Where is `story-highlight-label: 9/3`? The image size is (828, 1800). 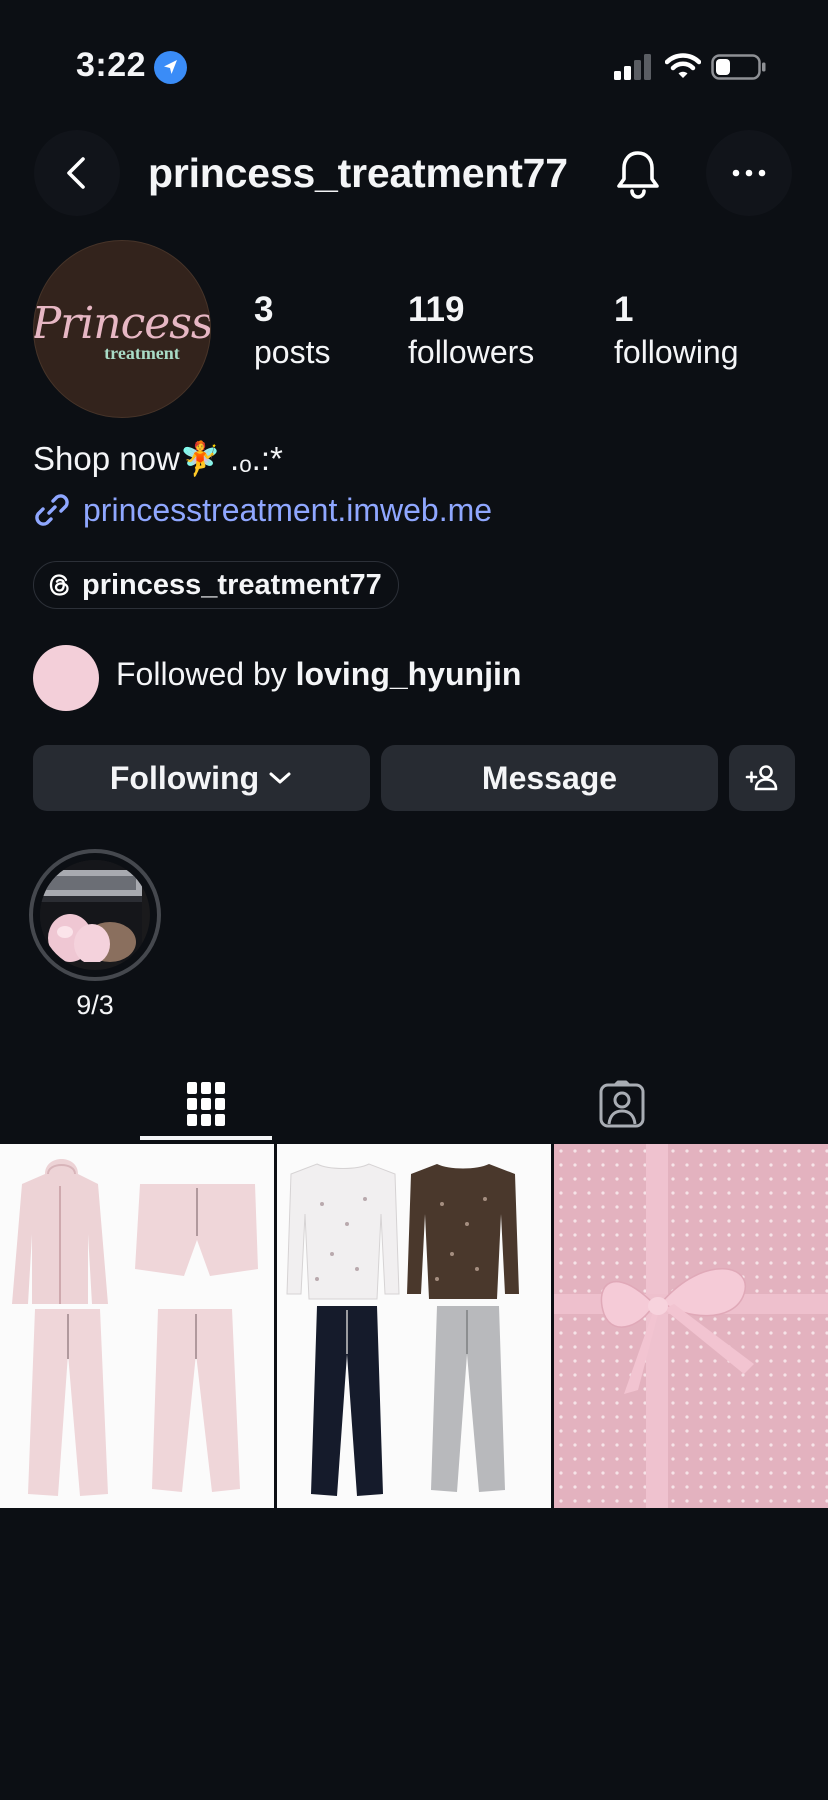
story-highlight-label: 9/3 is located at coordinates (95, 1005).